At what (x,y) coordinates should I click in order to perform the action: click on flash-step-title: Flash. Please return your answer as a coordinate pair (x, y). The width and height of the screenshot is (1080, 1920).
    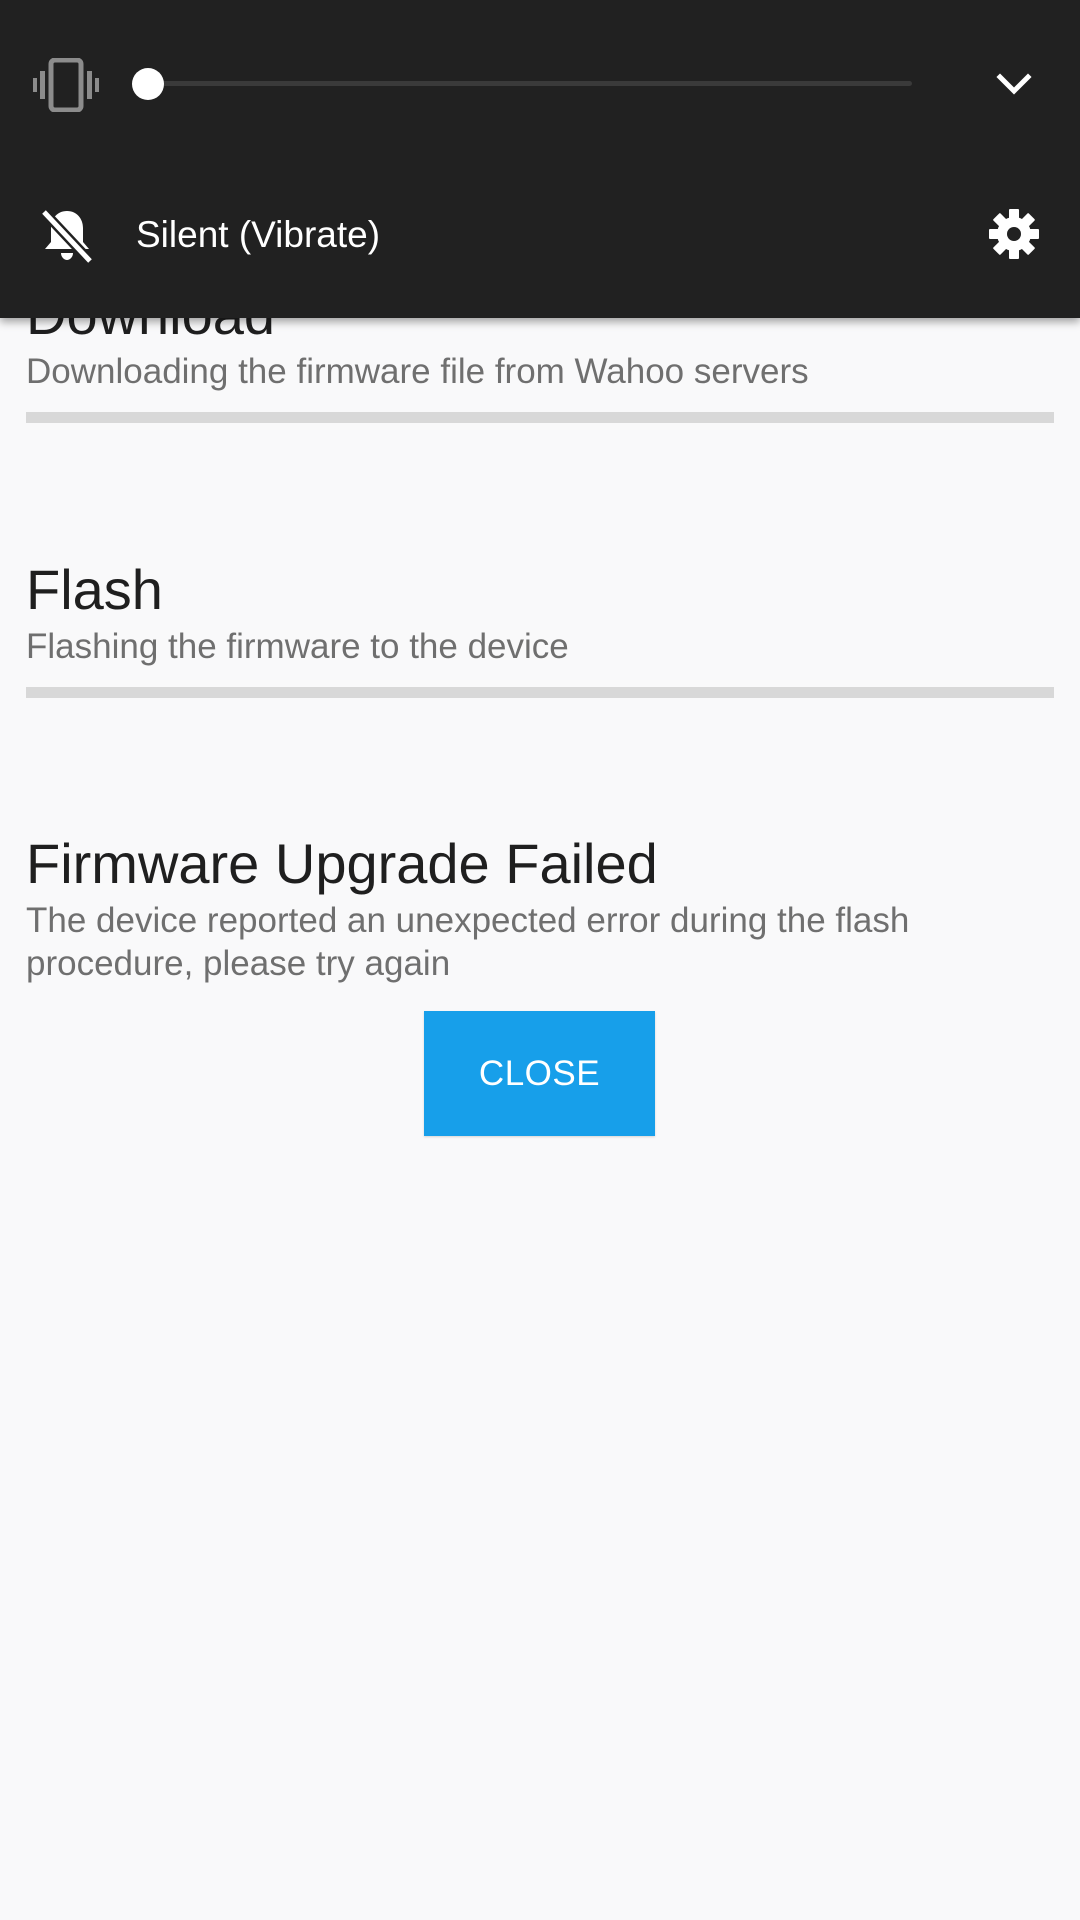
    Looking at the image, I should click on (94, 589).